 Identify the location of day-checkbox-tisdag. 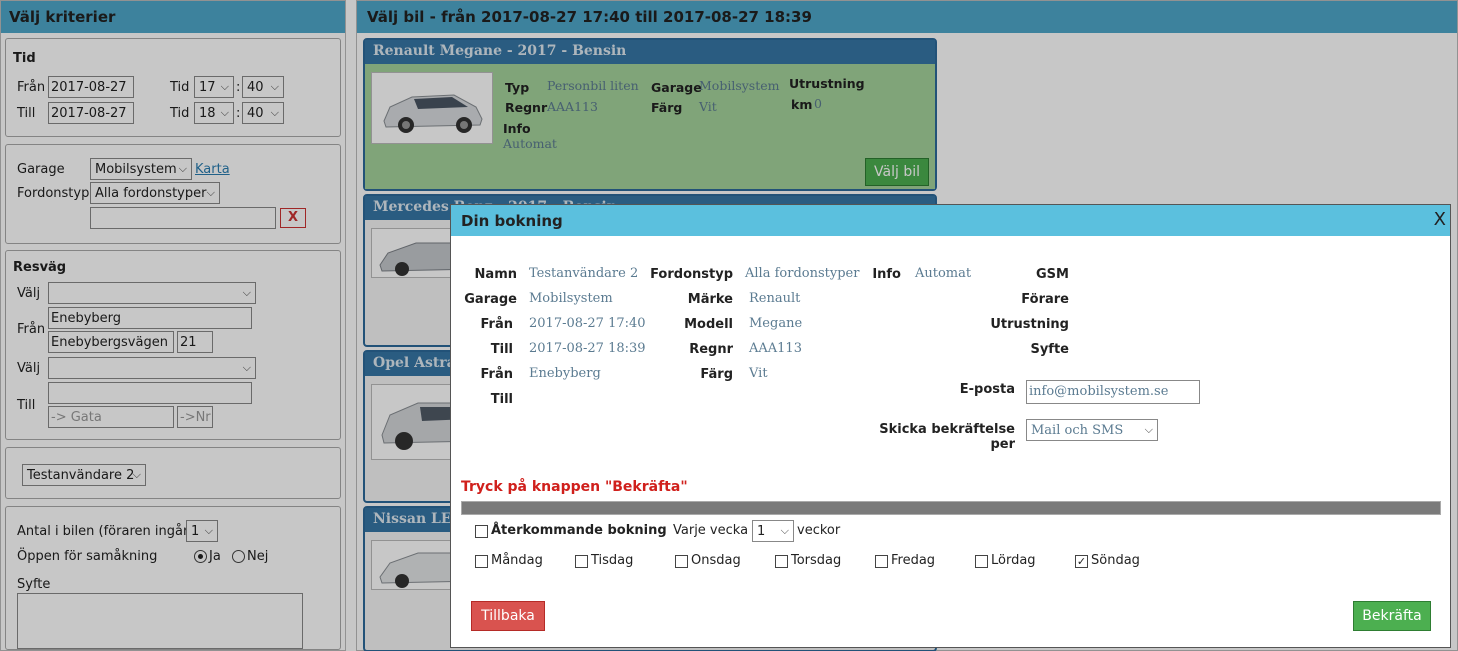
(581, 561).